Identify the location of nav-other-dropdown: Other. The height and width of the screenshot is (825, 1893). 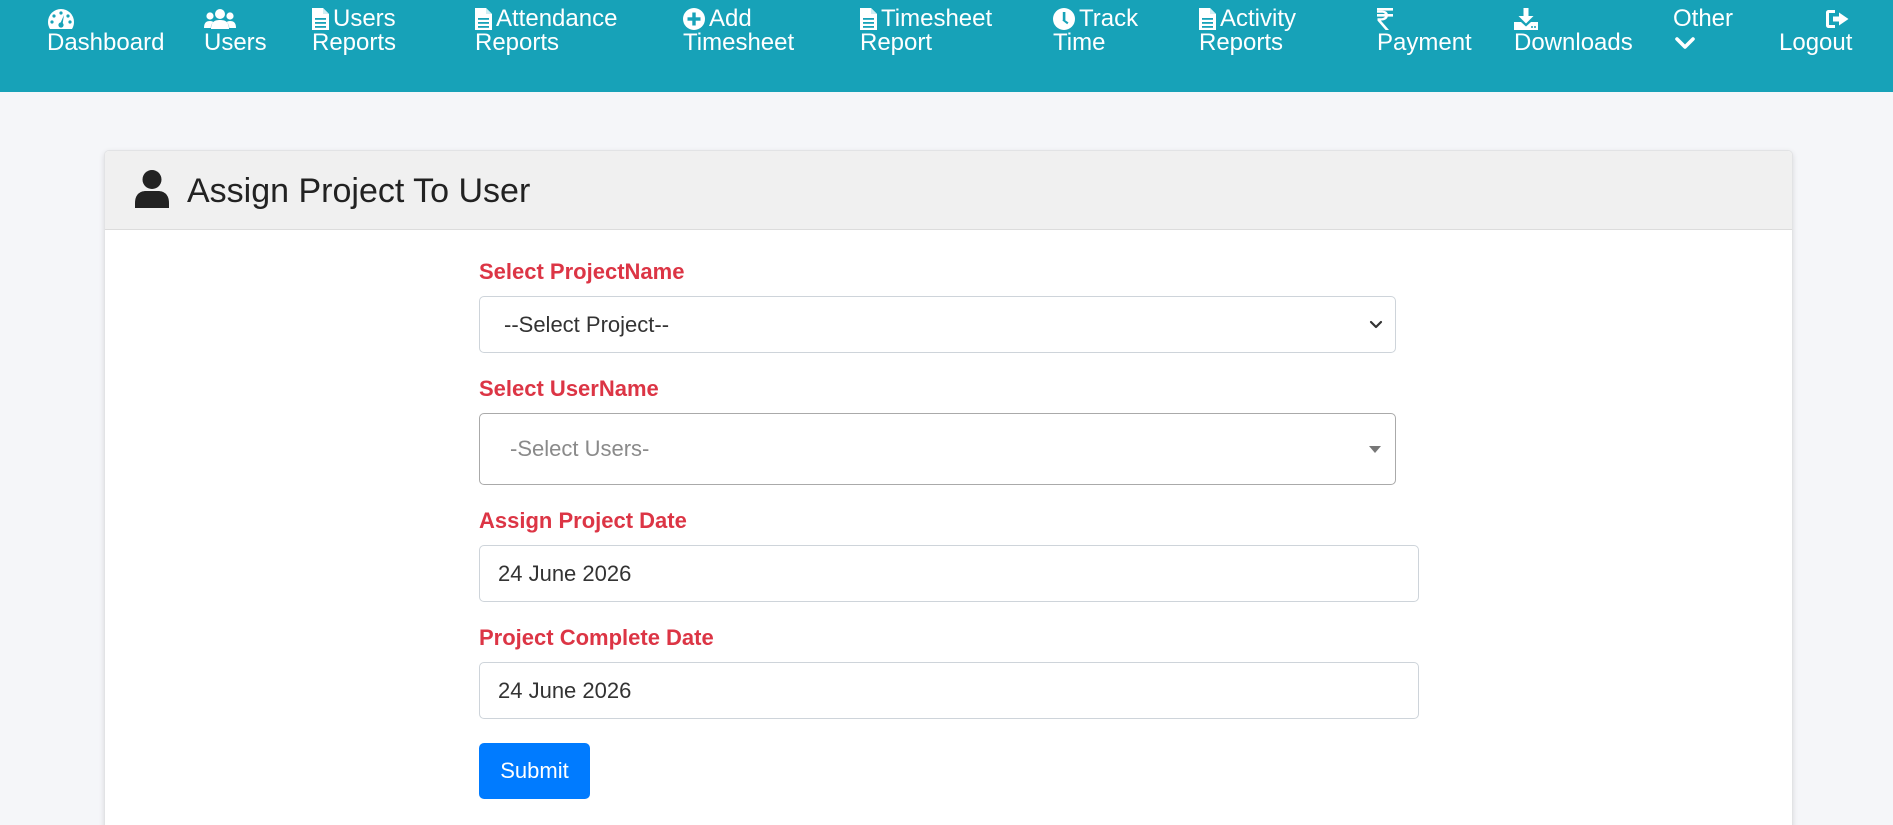
(1703, 29).